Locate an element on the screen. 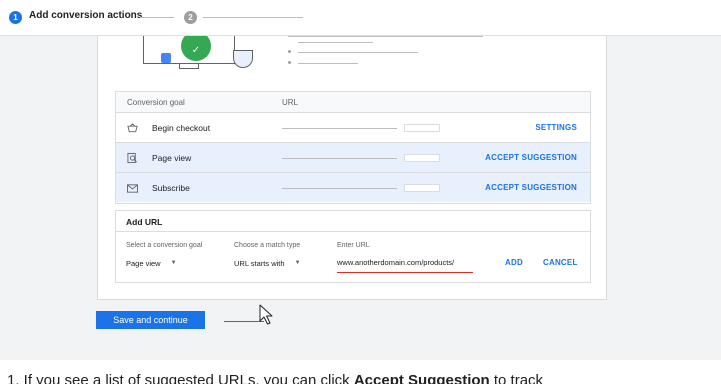 This screenshot has height=384, width=721. column-header-url: URL is located at coordinates (290, 102).